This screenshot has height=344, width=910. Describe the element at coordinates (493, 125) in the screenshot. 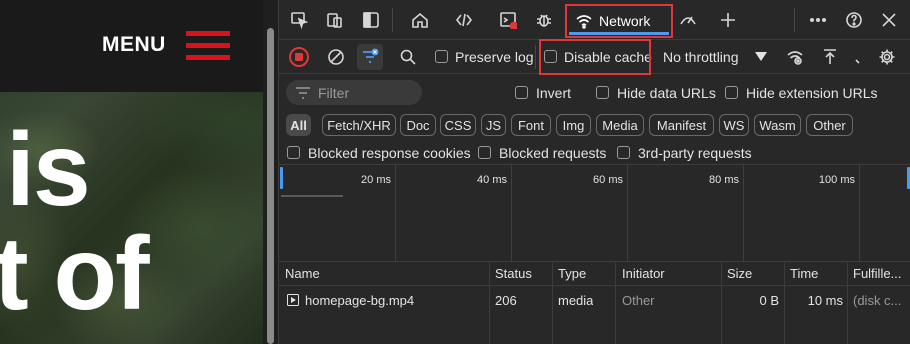

I see `type-filter-js: JS` at that location.